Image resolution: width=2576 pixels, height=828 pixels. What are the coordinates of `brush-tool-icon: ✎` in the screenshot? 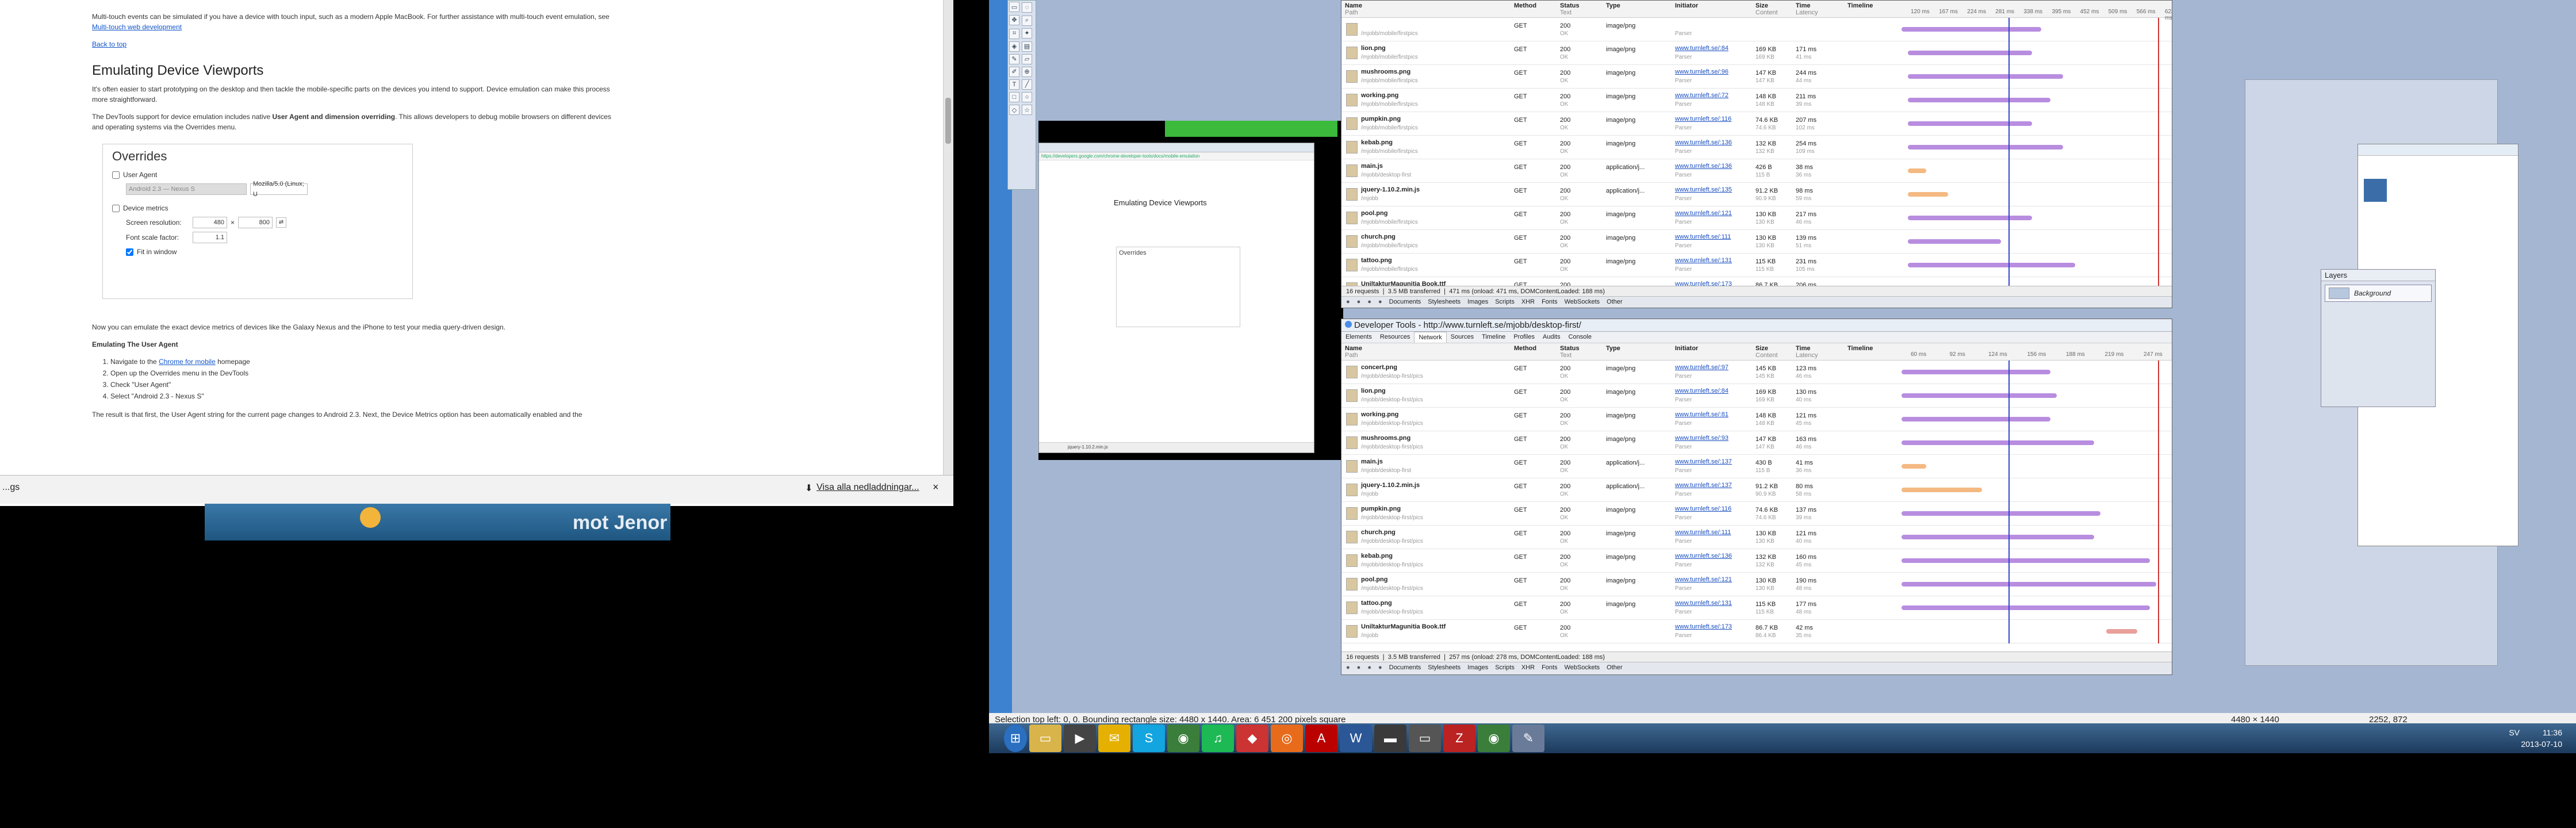 It's located at (1014, 58).